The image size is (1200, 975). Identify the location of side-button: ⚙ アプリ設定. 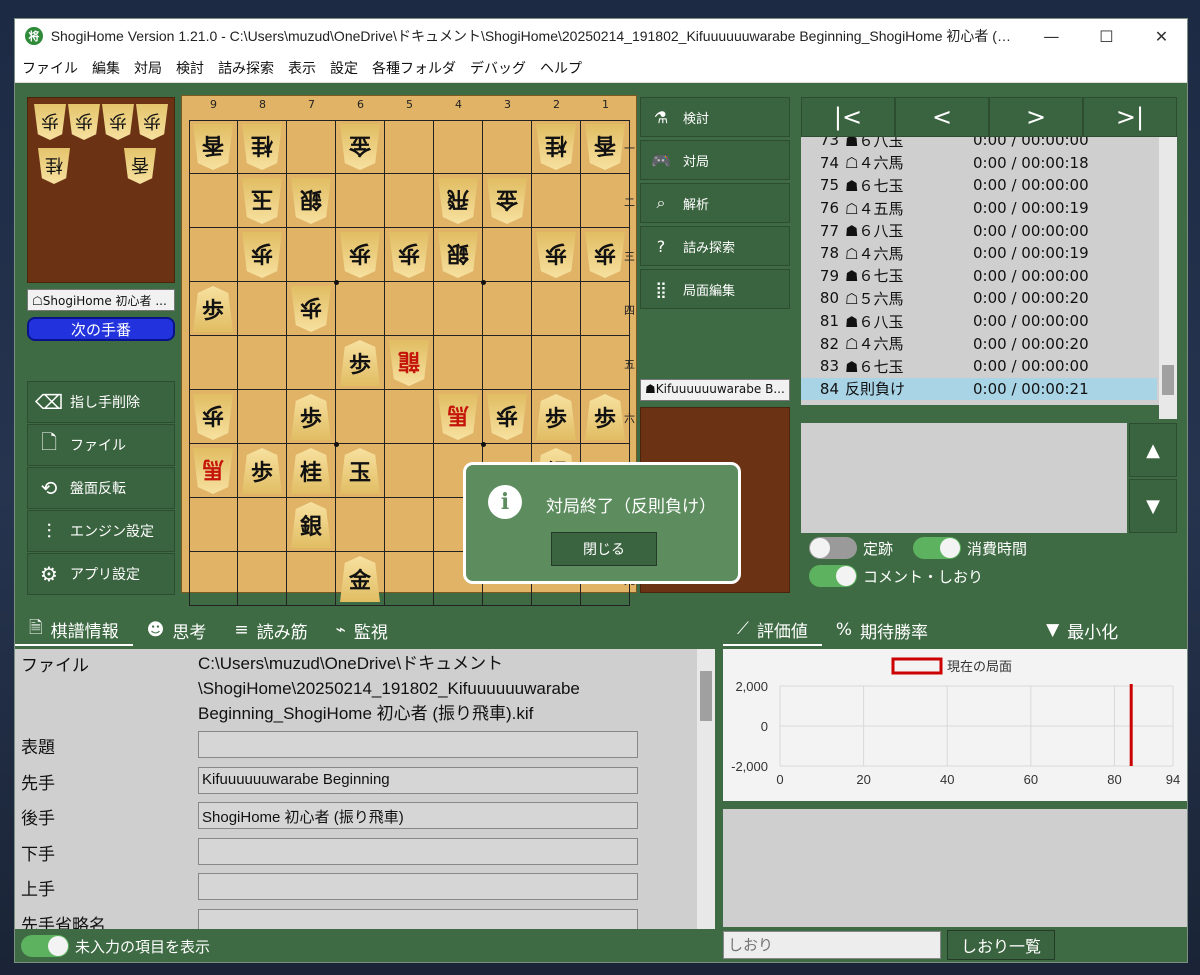
(101, 574).